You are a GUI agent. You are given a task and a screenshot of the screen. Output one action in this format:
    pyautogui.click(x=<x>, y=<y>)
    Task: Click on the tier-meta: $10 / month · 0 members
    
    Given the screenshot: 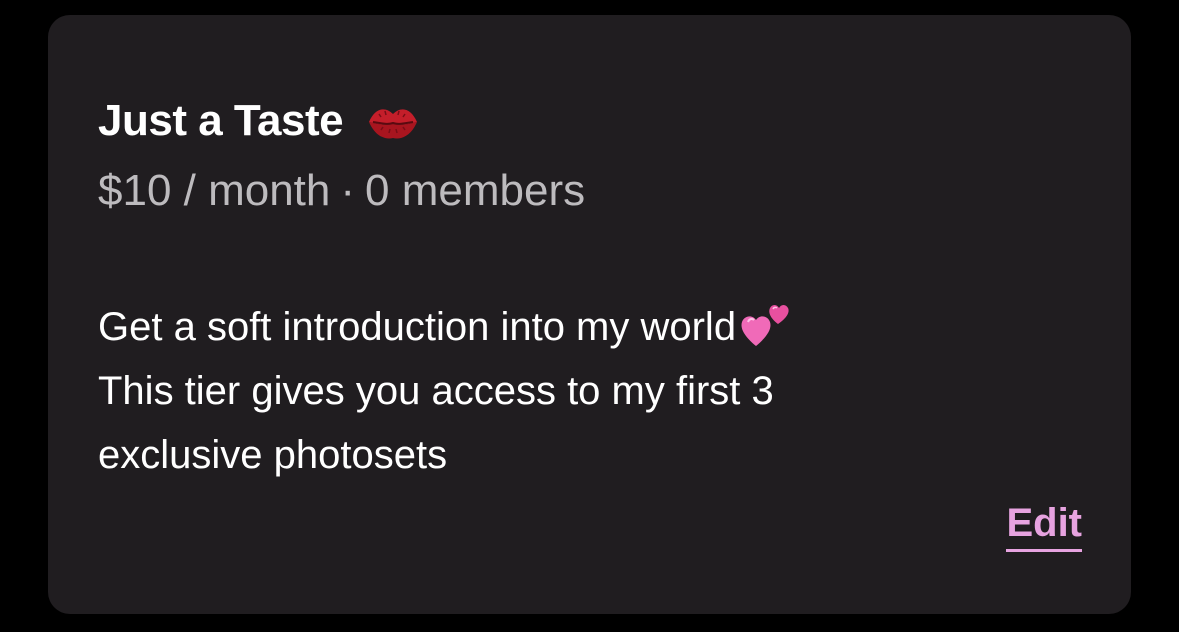 What is the action you would take?
    pyautogui.click(x=341, y=191)
    